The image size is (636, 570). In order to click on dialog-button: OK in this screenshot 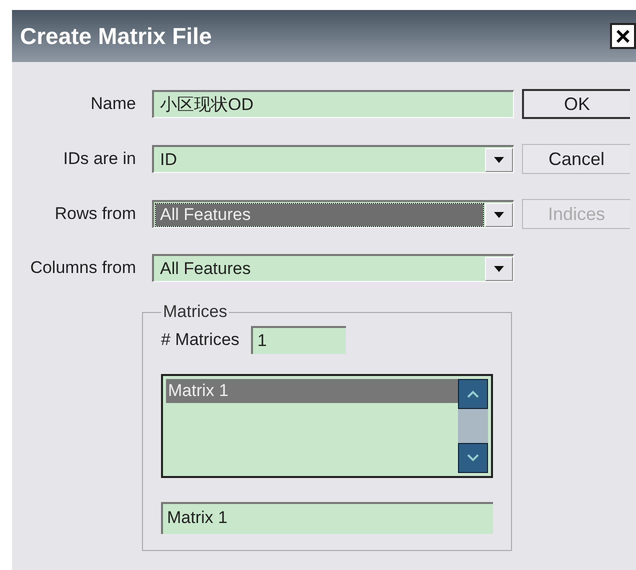, I will do `click(576, 104)`.